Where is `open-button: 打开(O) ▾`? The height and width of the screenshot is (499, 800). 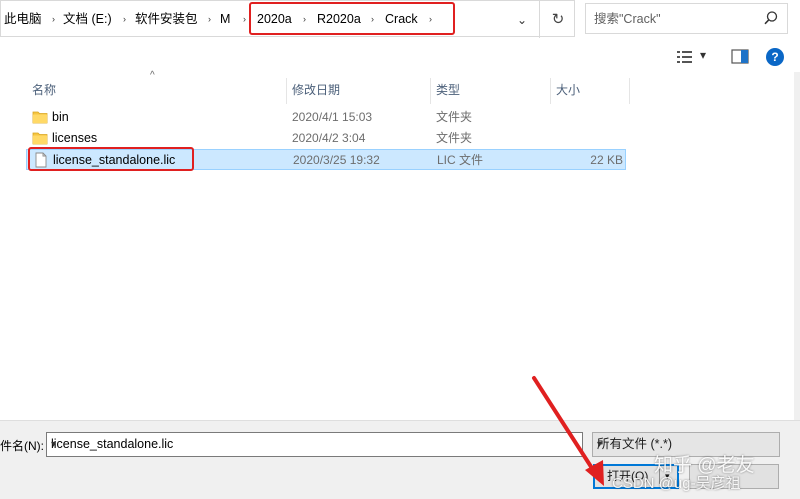 open-button: 打开(O) ▾ is located at coordinates (636, 476).